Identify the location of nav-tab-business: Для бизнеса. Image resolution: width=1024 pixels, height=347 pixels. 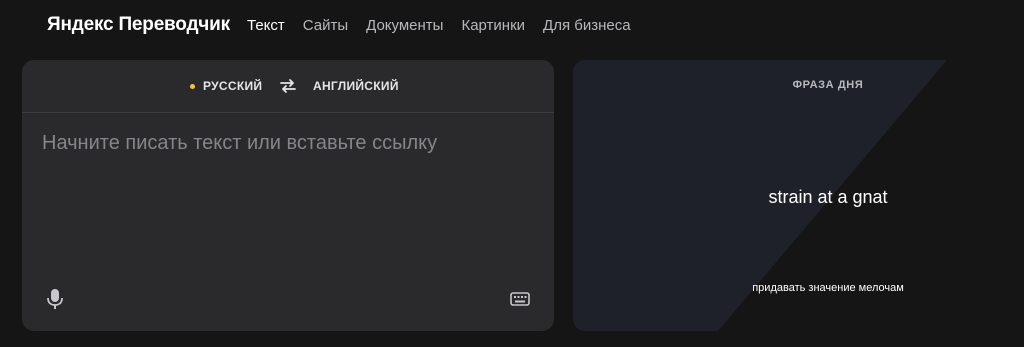
(587, 25).